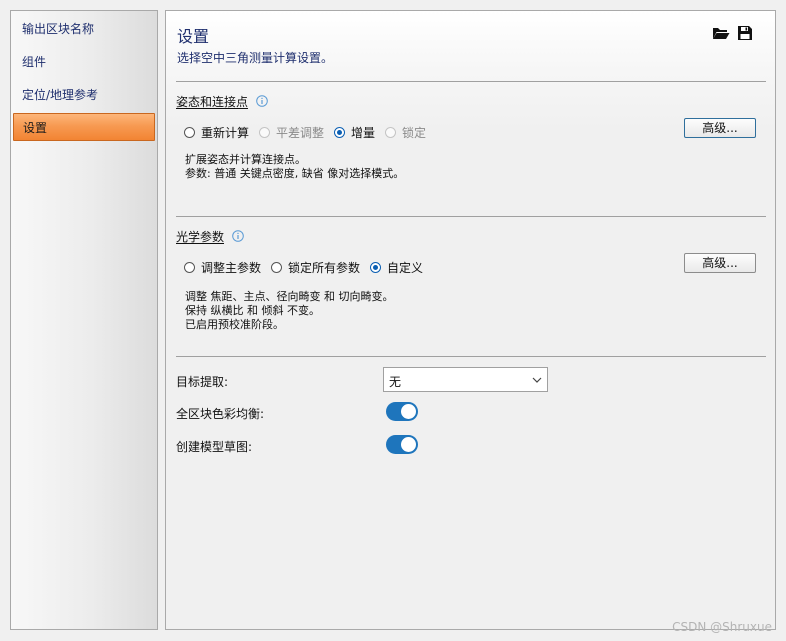  I want to click on pose-section-heading: 姿态和连接点, so click(212, 102).